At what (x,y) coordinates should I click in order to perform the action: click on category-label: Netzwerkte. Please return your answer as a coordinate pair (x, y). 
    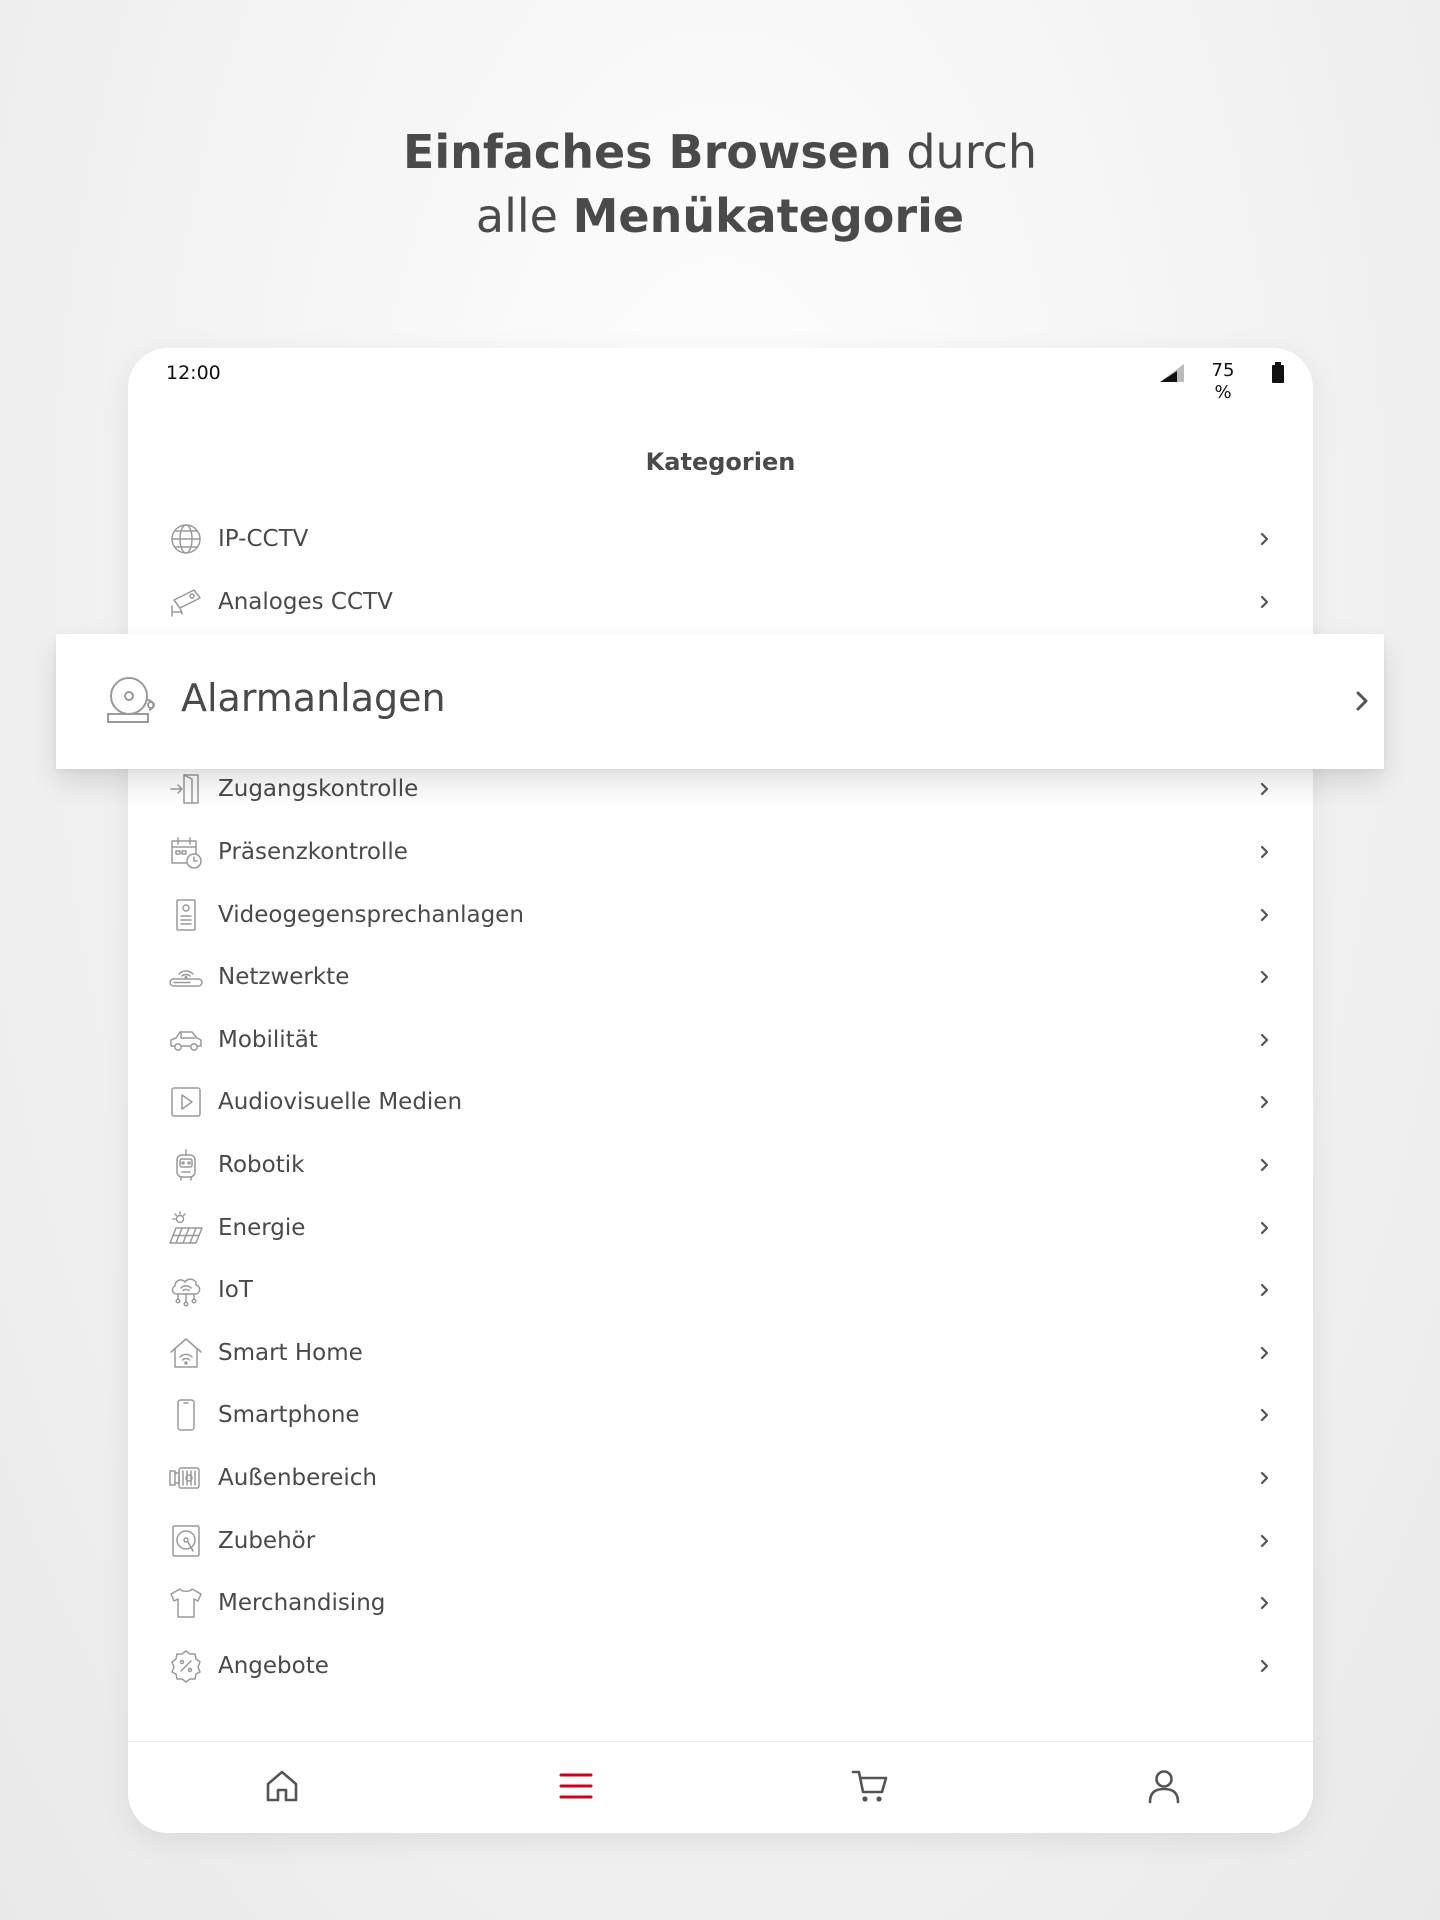
    Looking at the image, I should click on (284, 977).